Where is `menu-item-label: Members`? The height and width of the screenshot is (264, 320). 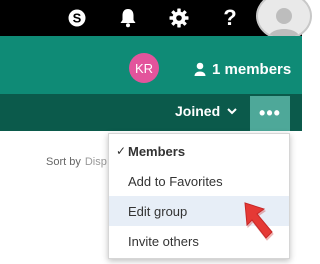 menu-item-label: Members is located at coordinates (157, 151).